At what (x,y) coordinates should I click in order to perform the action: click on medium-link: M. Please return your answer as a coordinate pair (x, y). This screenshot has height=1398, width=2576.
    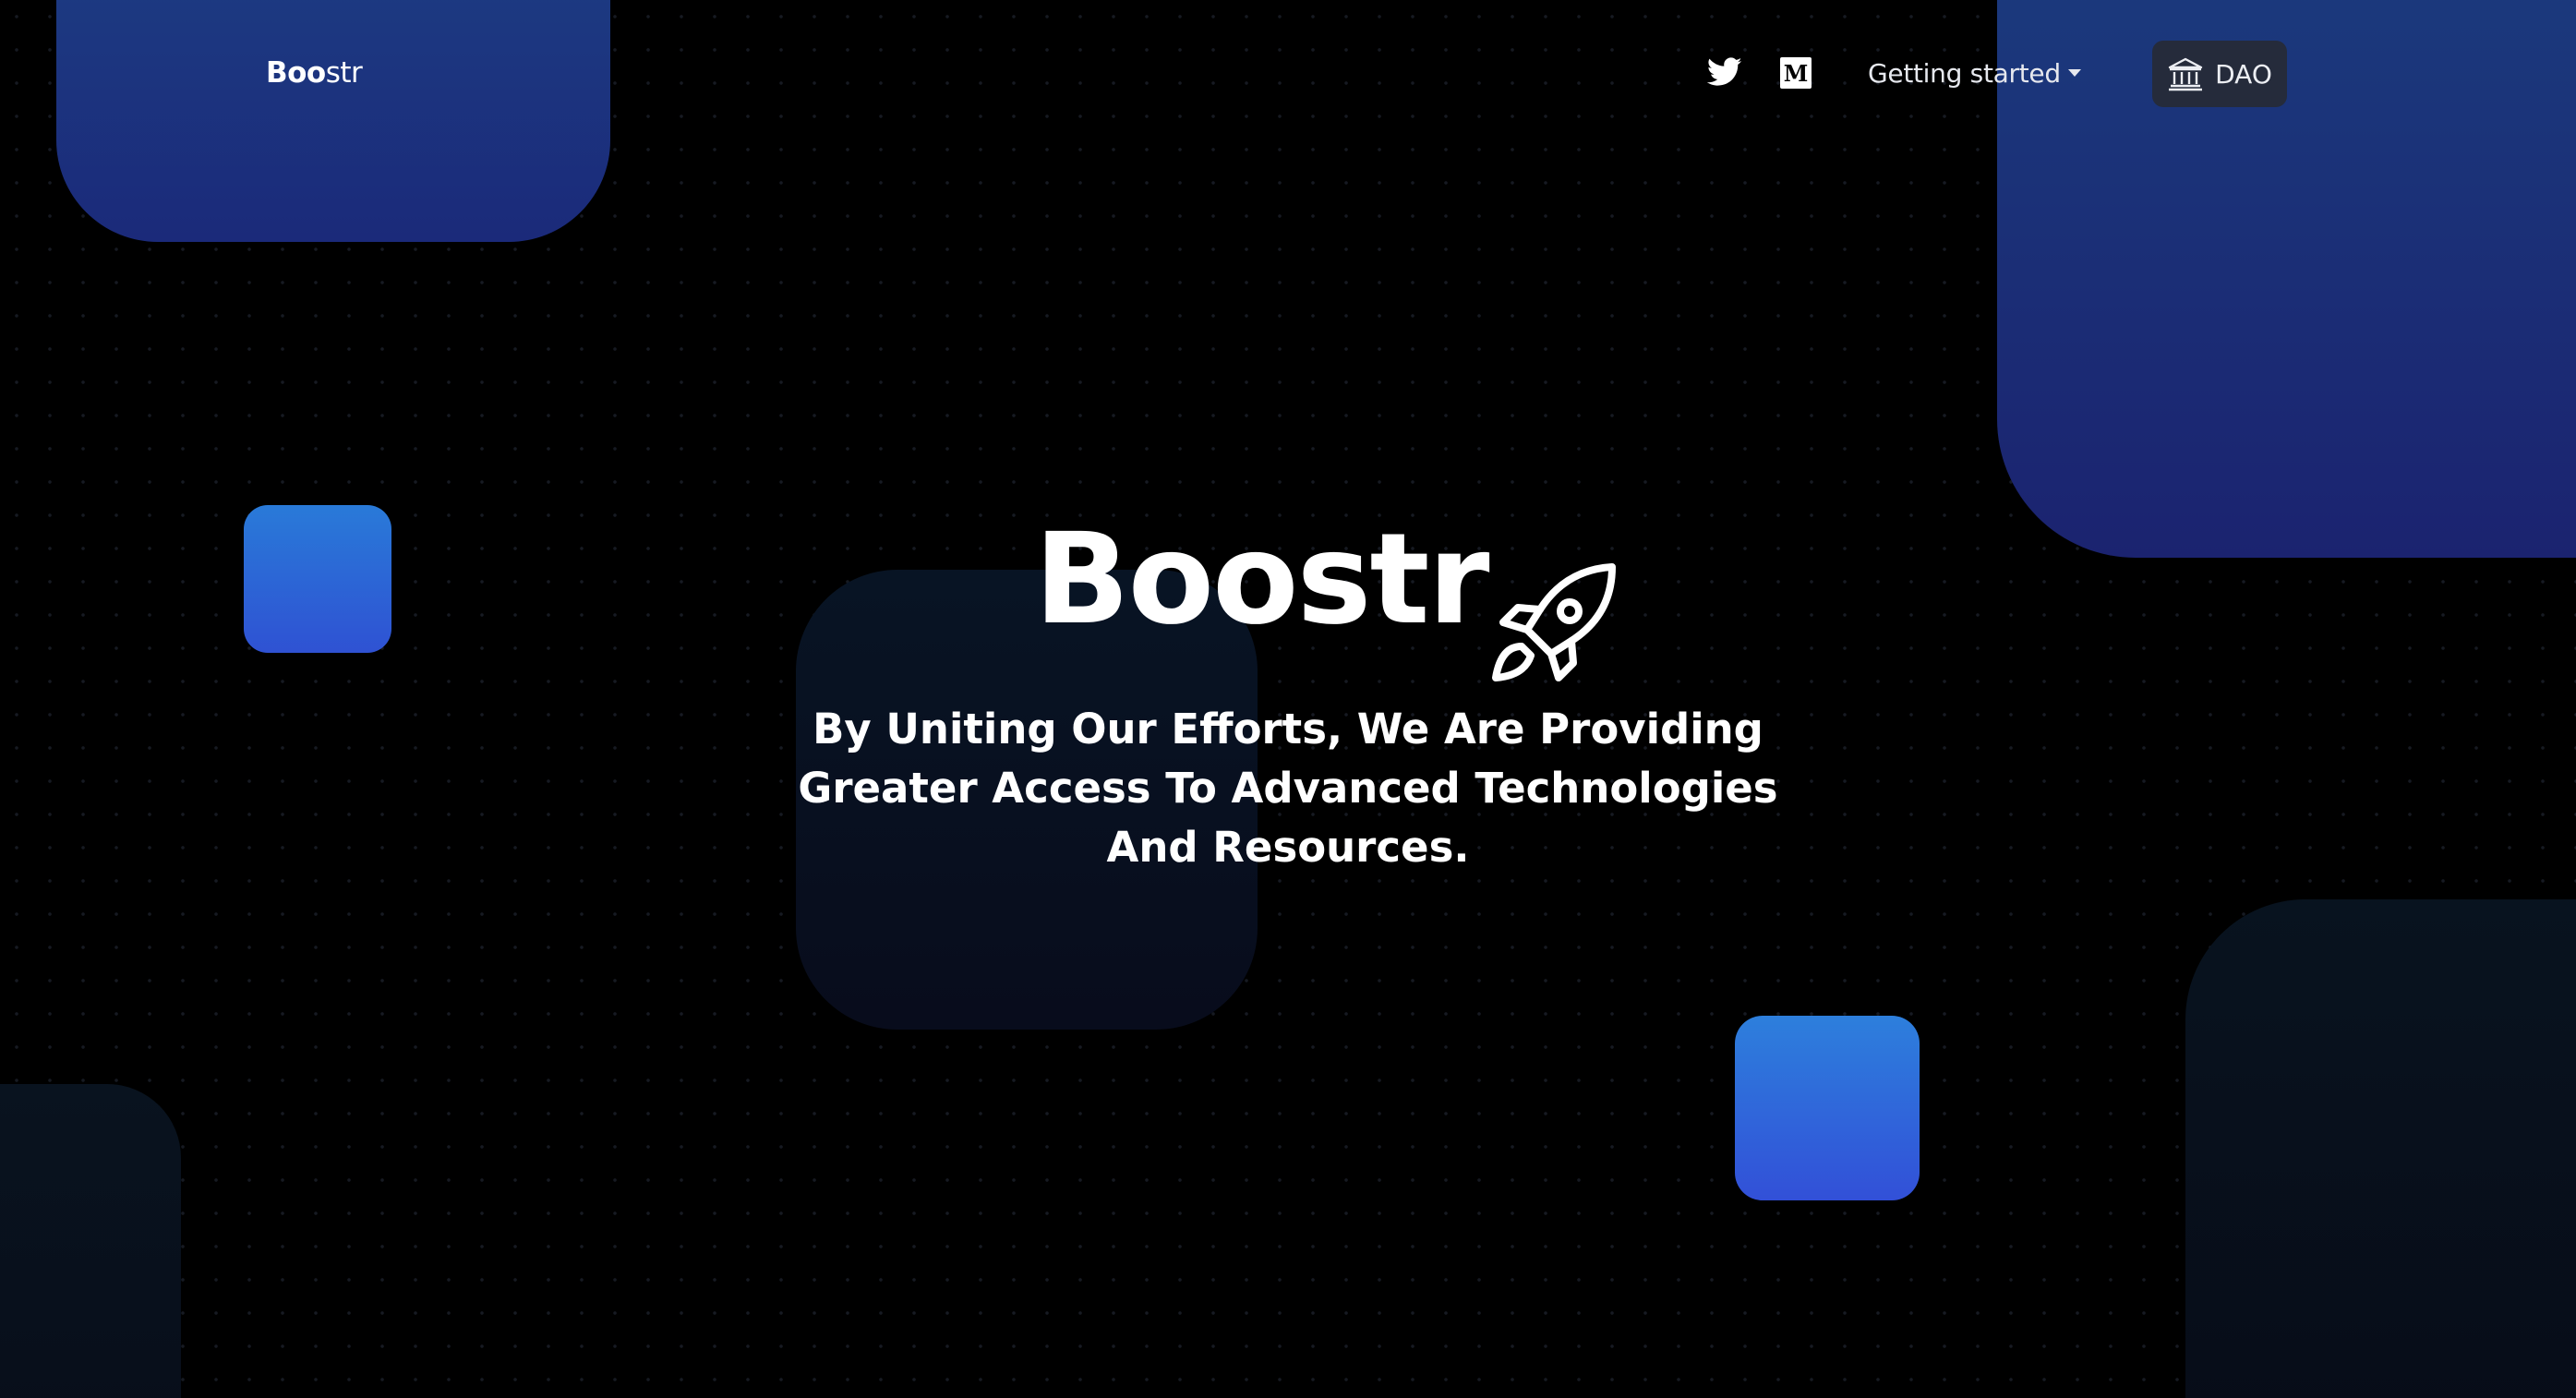
    Looking at the image, I should click on (1796, 73).